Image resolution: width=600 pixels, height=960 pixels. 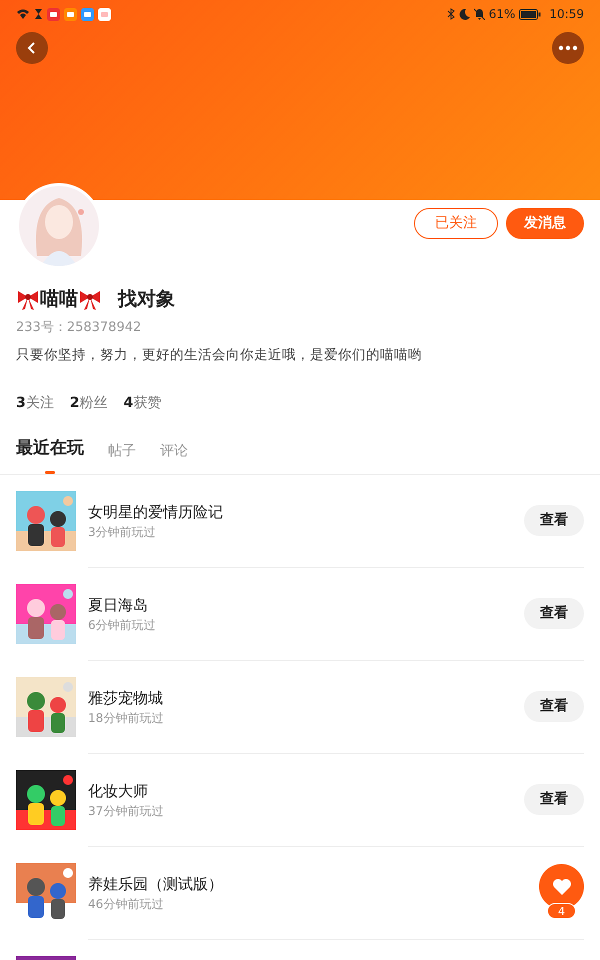 What do you see at coordinates (50, 455) in the screenshot?
I see `tab: 最近在玩` at bounding box center [50, 455].